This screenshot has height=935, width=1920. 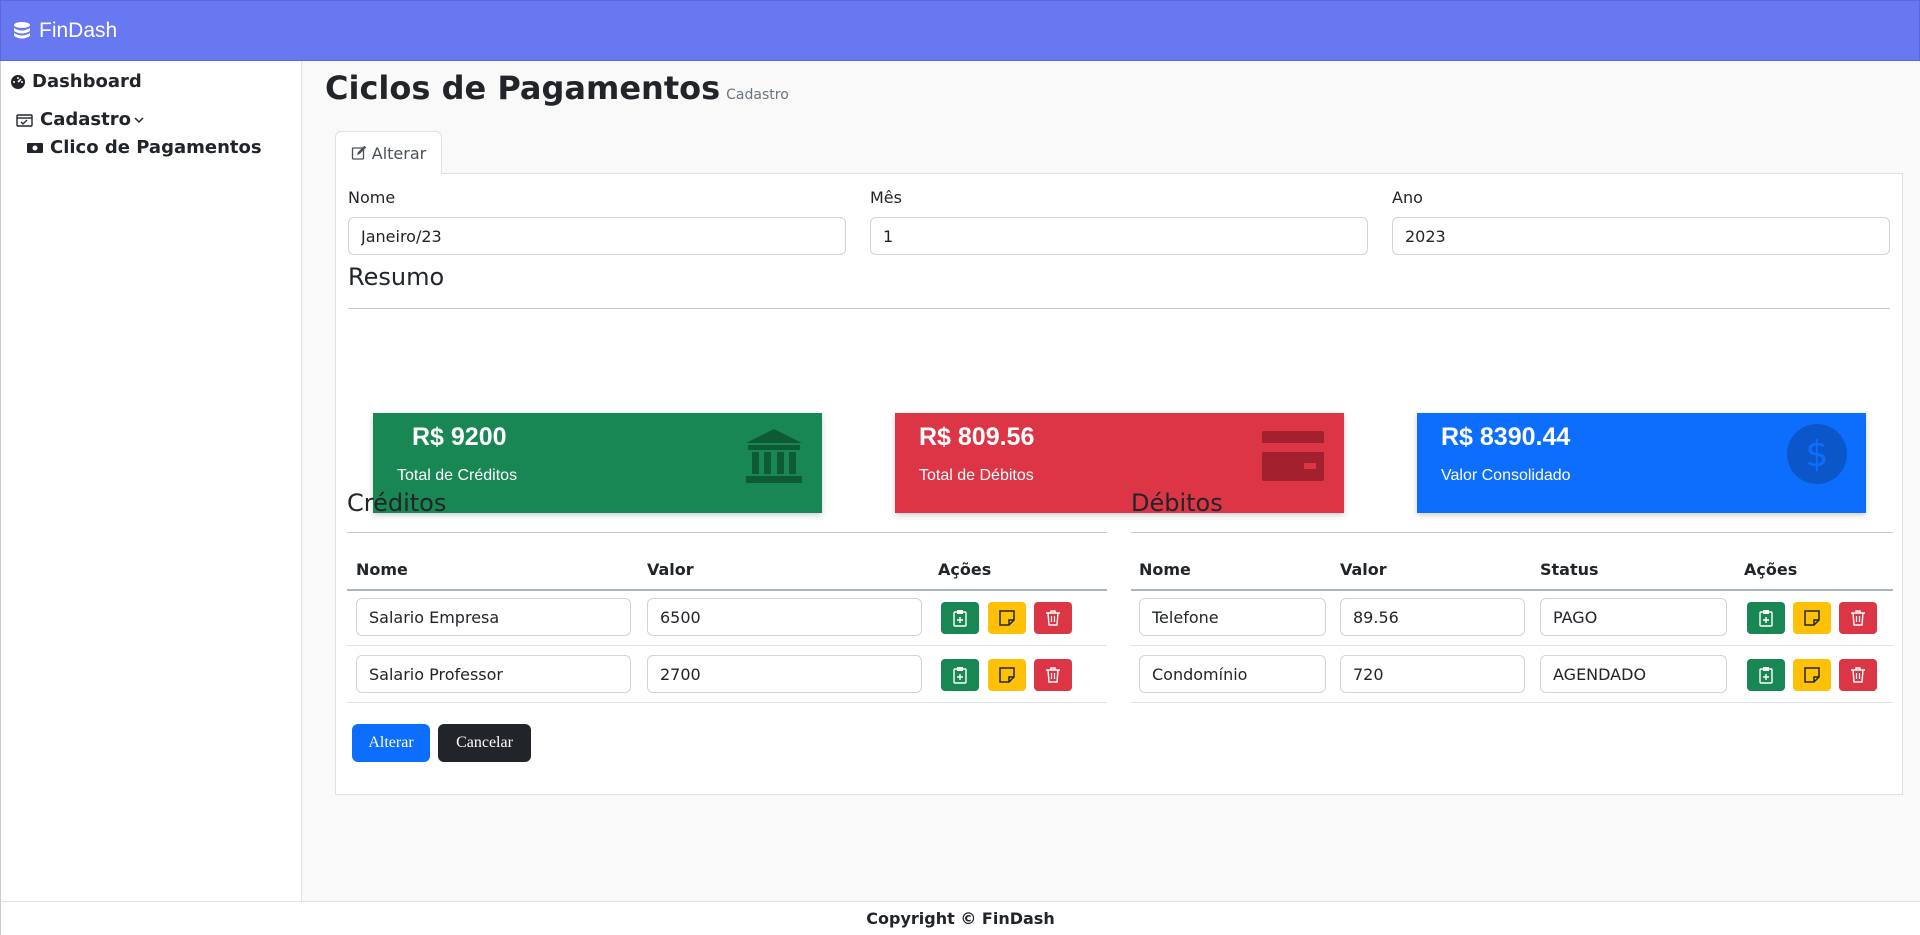 I want to click on ano-input, so click(x=1641, y=236).